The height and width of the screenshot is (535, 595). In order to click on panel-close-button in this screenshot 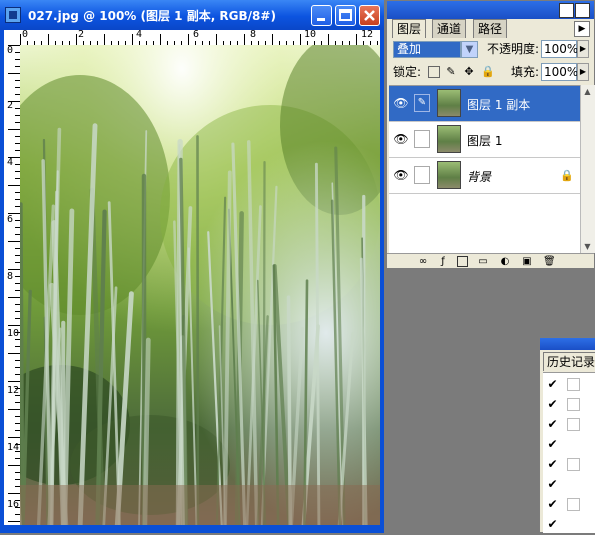, I will do `click(582, 10)`.